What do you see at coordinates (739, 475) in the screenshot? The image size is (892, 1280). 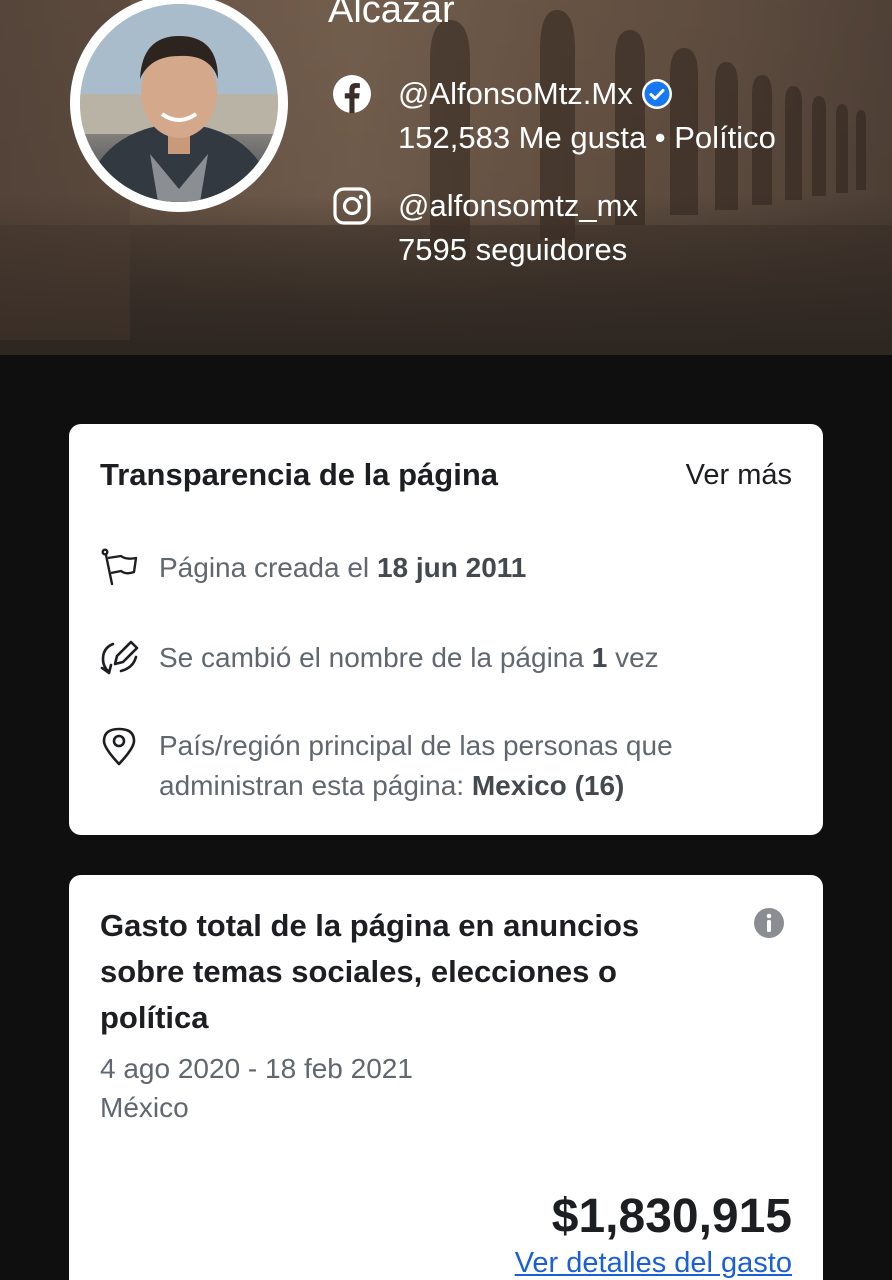 I see `see-more-link: Ver más` at bounding box center [739, 475].